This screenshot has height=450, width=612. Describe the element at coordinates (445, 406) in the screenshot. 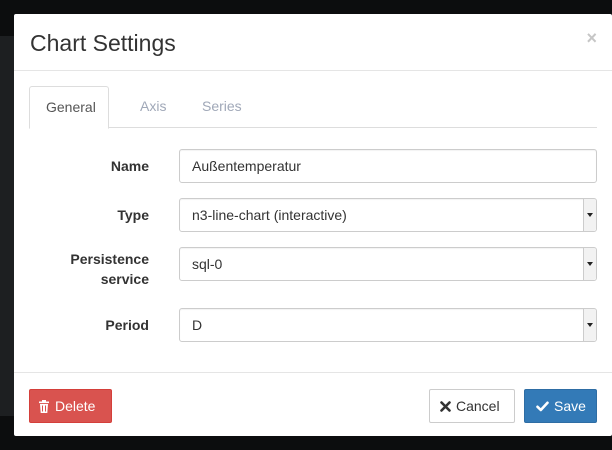

I see `times-icon` at that location.